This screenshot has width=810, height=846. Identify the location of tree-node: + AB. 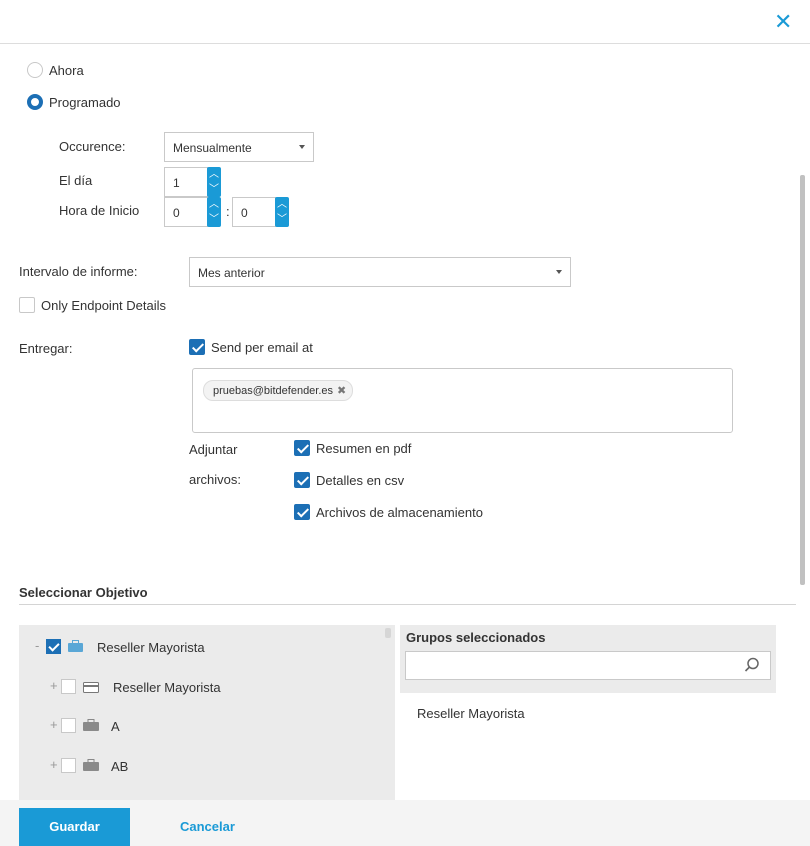
(199, 767).